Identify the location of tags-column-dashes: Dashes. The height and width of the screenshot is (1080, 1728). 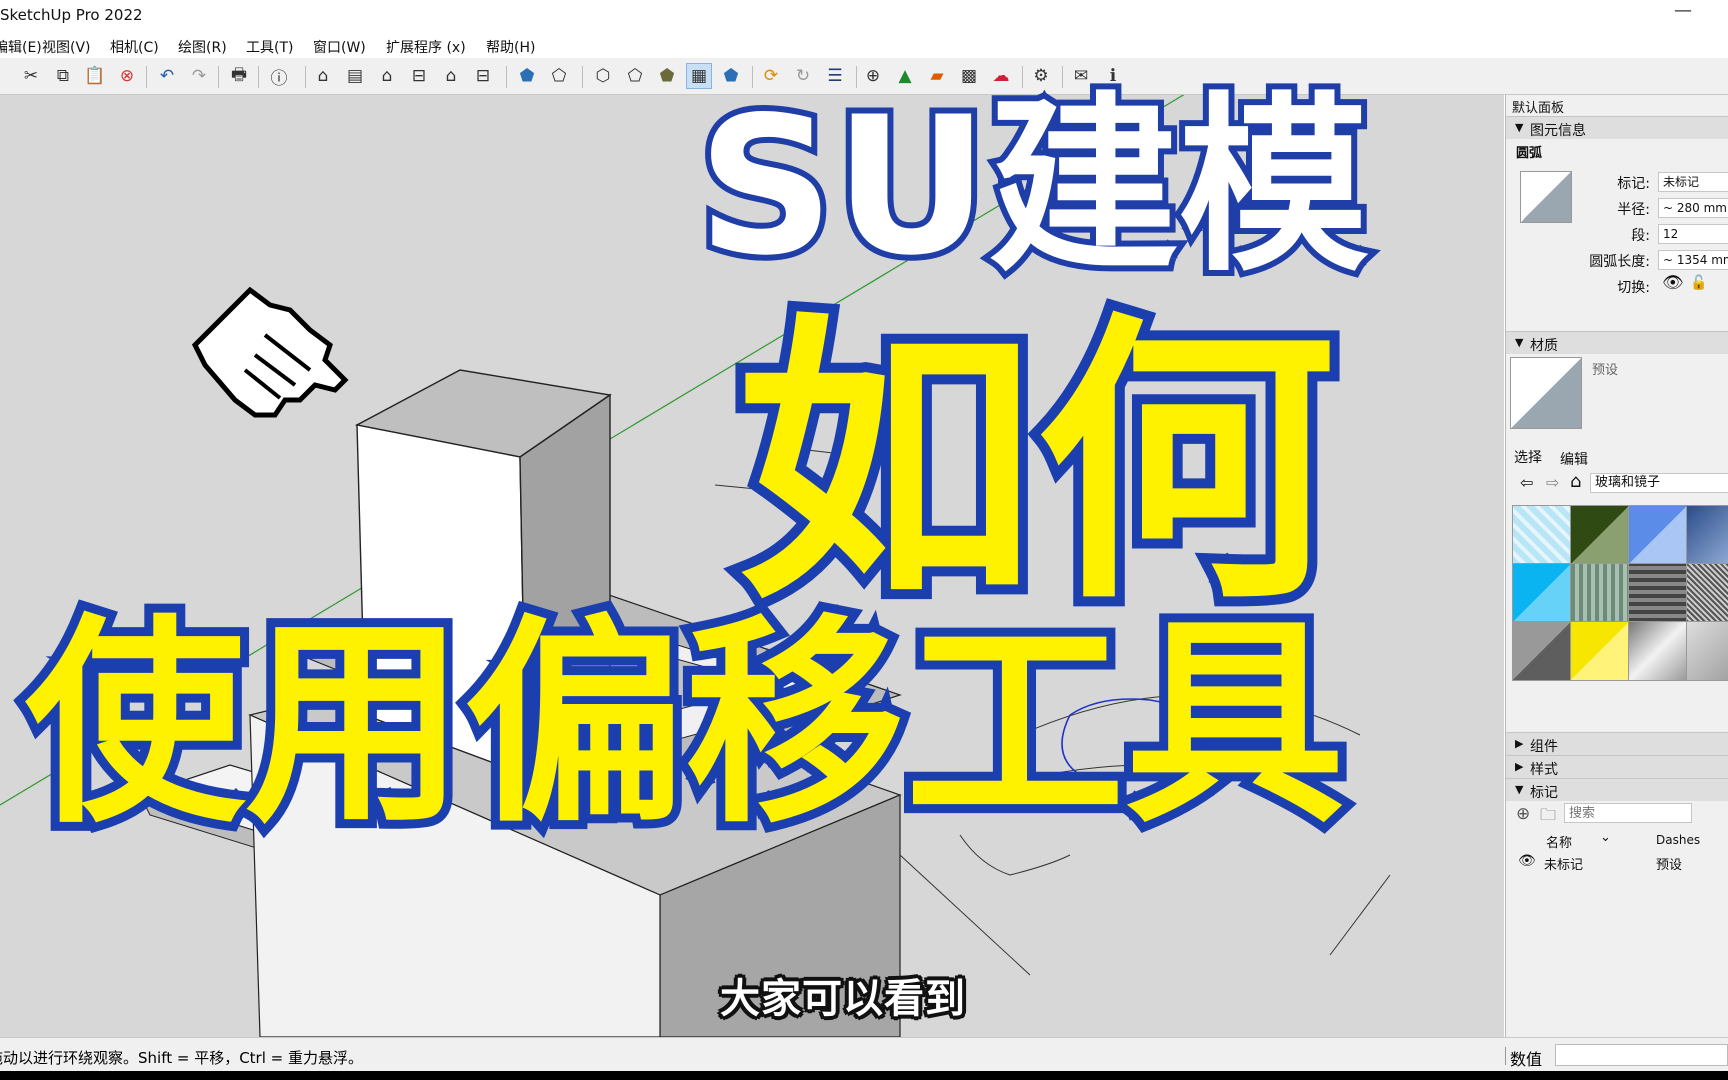
(1678, 840).